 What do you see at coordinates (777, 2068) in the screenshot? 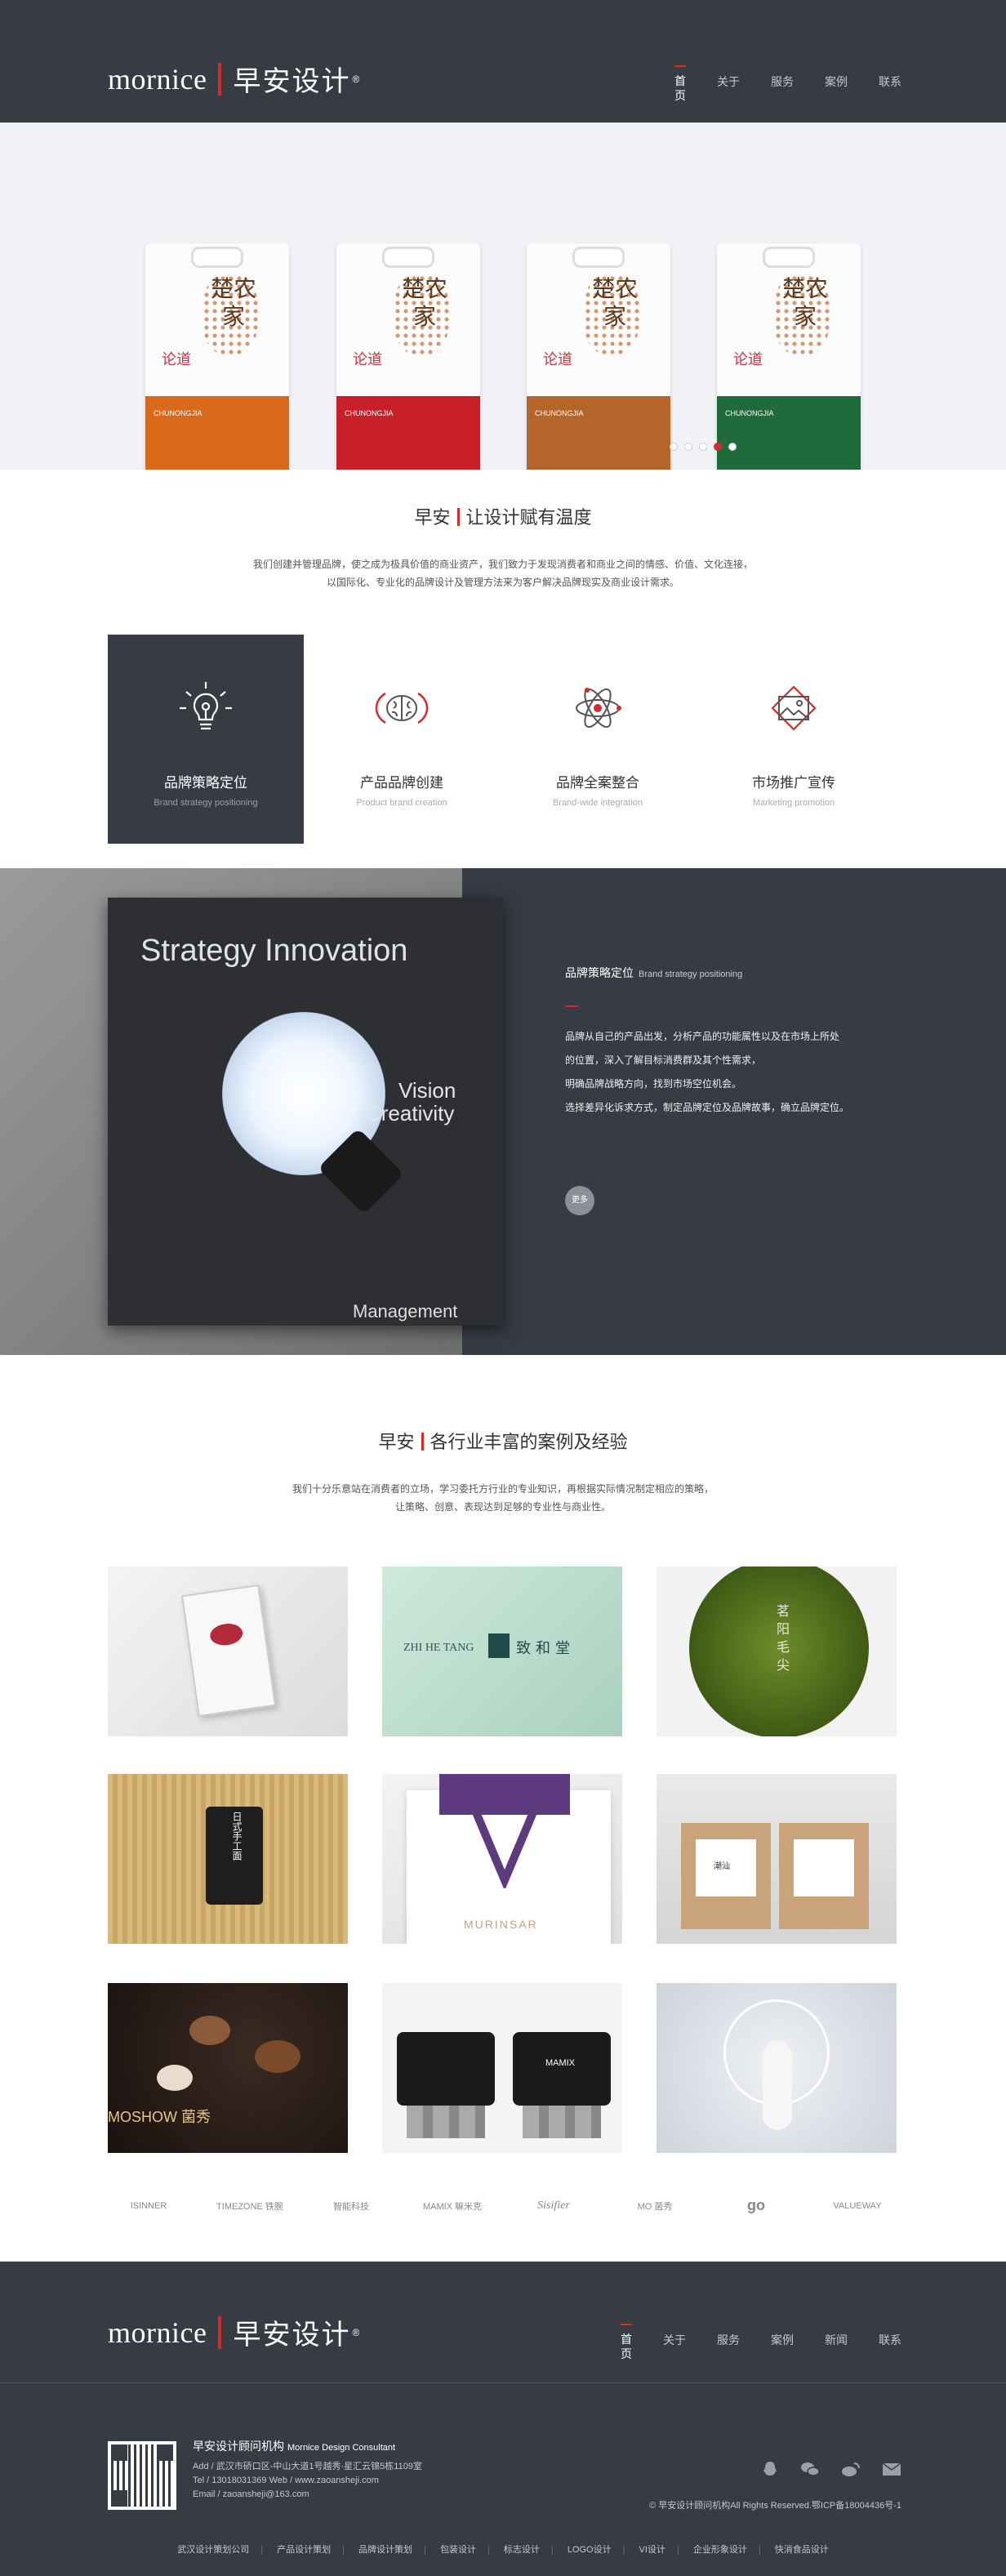
I see `case-item-yoga` at bounding box center [777, 2068].